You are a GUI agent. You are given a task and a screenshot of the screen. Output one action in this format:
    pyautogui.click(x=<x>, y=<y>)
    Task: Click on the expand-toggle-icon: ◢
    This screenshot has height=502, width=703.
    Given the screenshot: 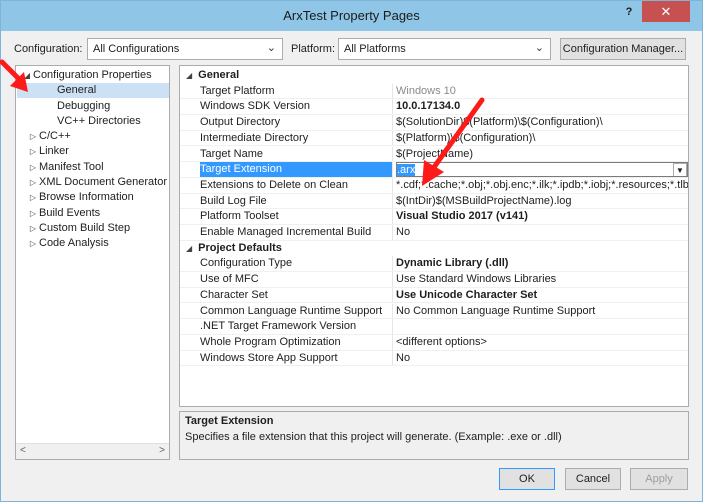 What is the action you would take?
    pyautogui.click(x=27, y=75)
    